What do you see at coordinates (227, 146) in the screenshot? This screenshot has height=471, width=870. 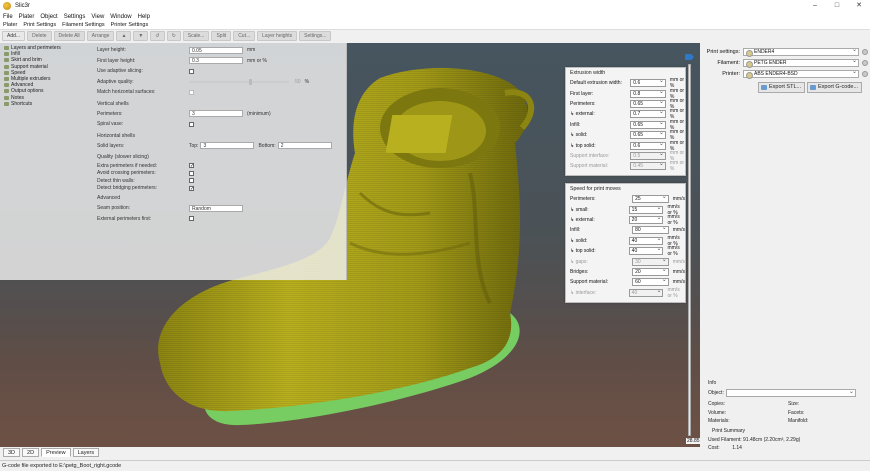 I see `top-layers-spinner: 3` at bounding box center [227, 146].